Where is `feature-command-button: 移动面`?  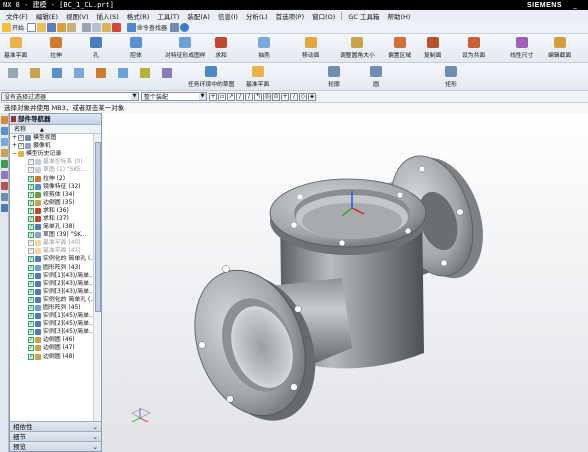 feature-command-button: 移动面 is located at coordinates (310, 48).